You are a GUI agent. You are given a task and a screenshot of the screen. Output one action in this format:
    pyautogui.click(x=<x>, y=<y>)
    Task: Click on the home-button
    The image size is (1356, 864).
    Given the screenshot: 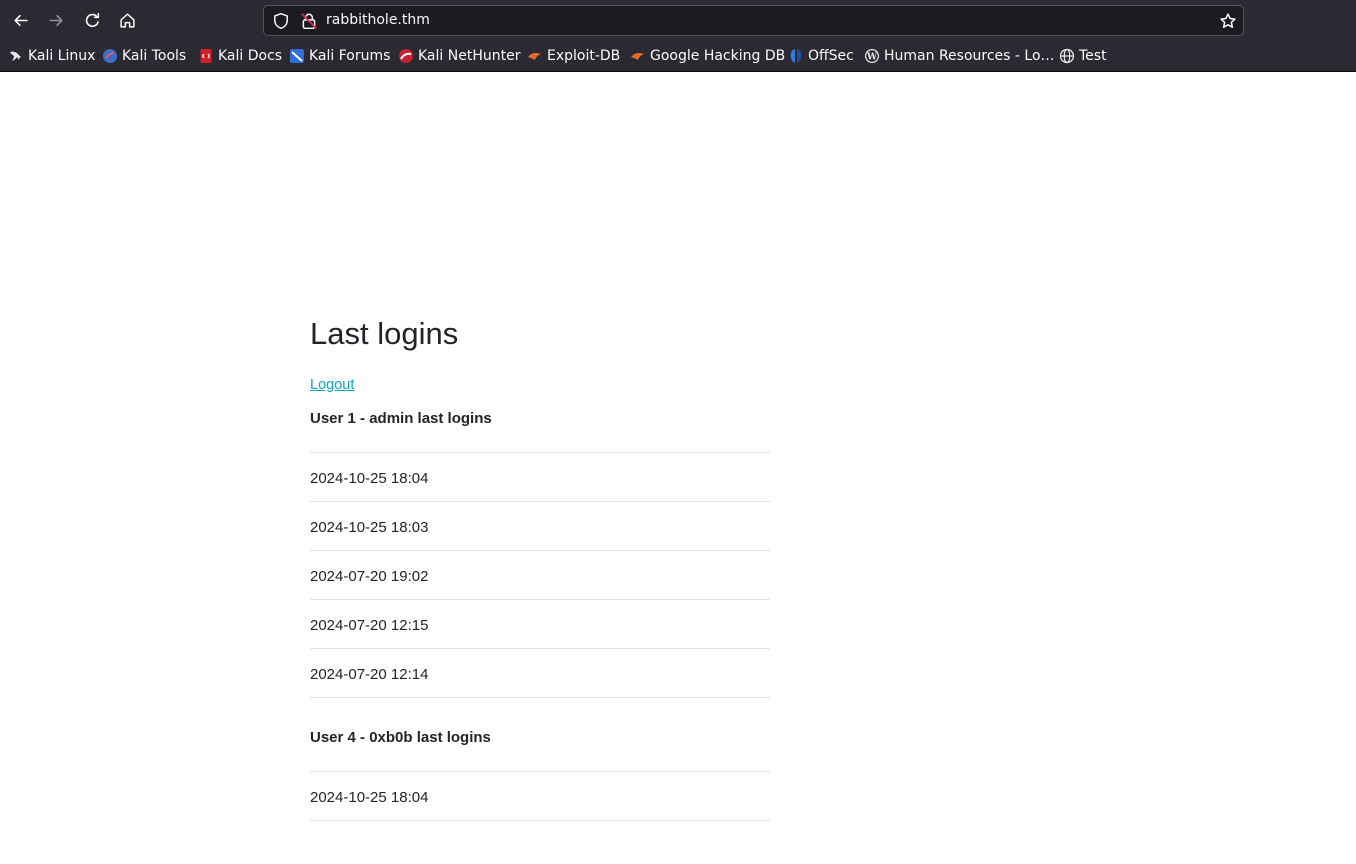 What is the action you would take?
    pyautogui.click(x=127, y=20)
    